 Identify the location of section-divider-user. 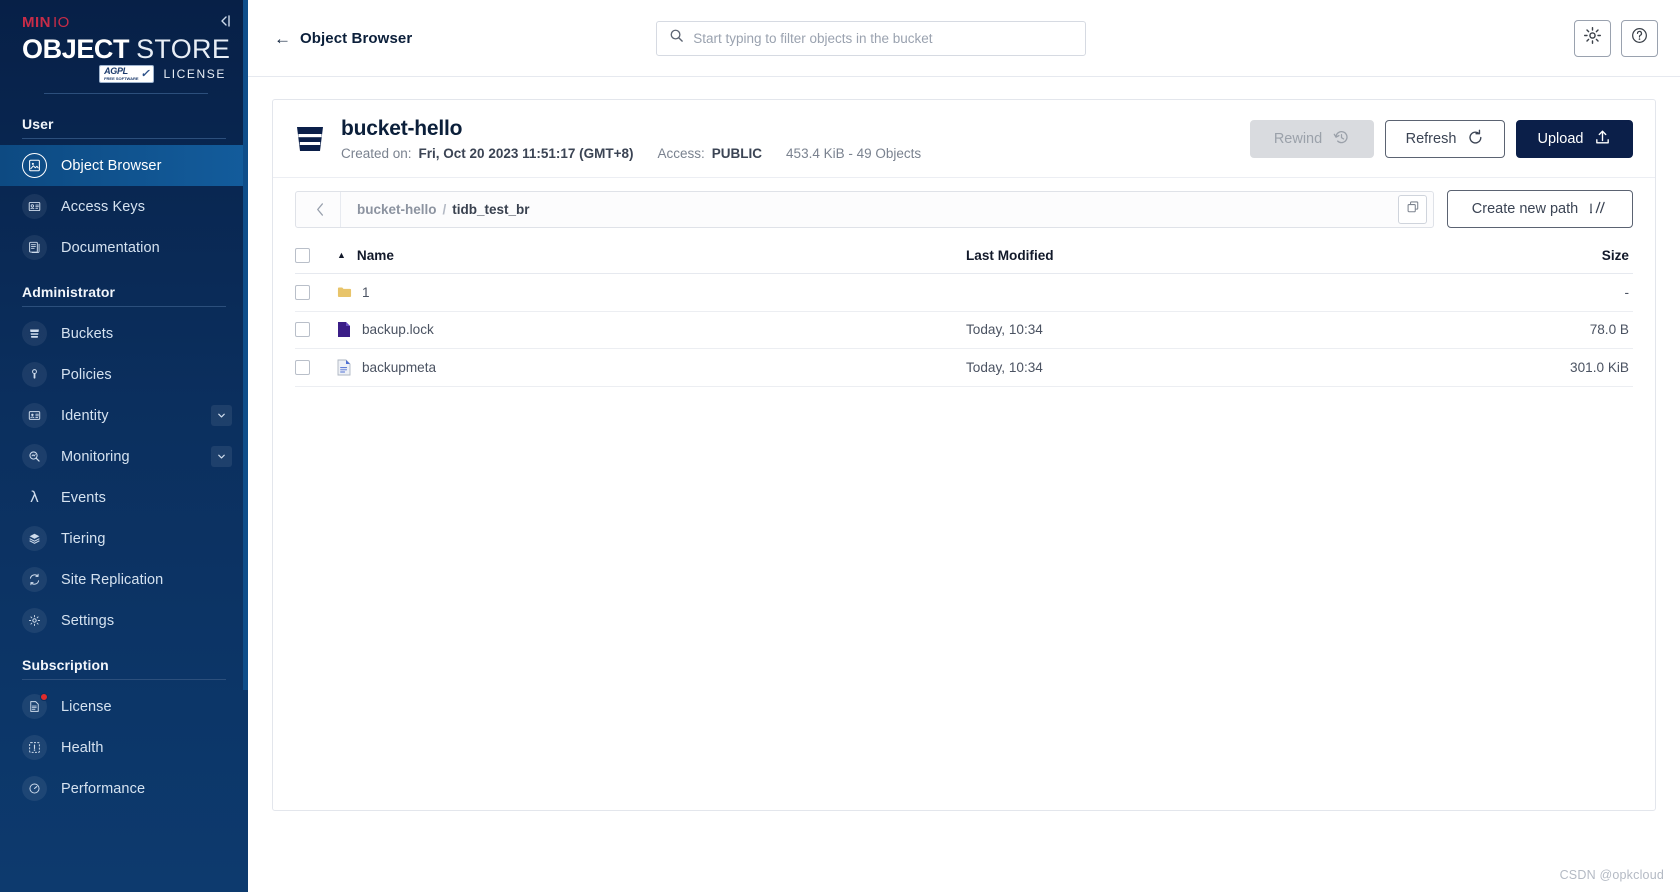
(124, 138).